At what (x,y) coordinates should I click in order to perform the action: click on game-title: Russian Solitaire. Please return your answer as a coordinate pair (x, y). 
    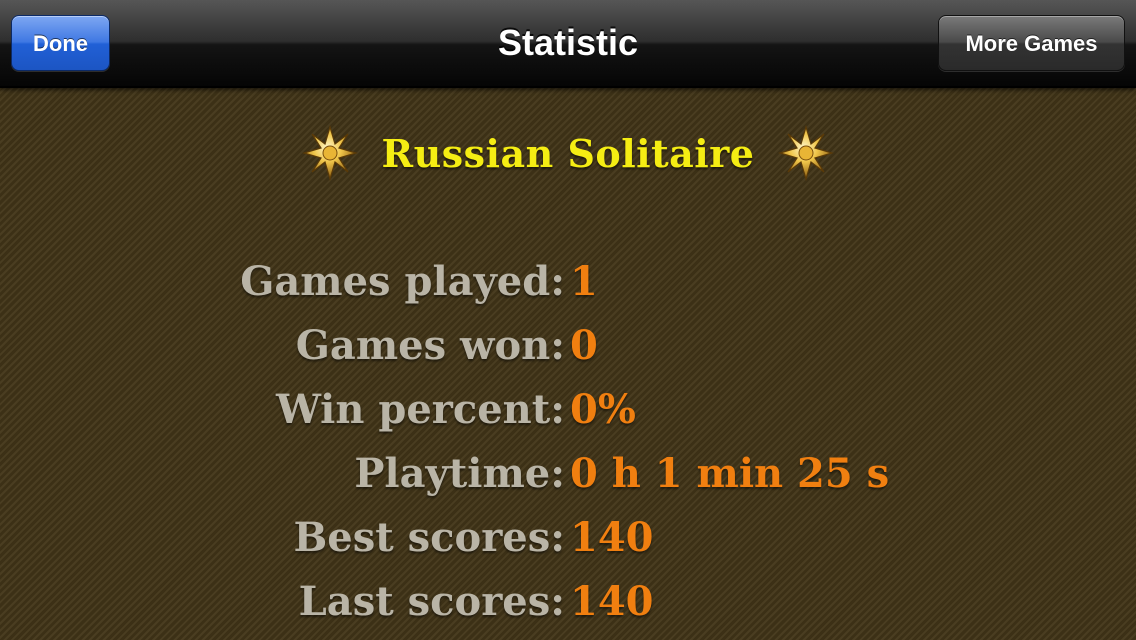
    Looking at the image, I should click on (568, 153).